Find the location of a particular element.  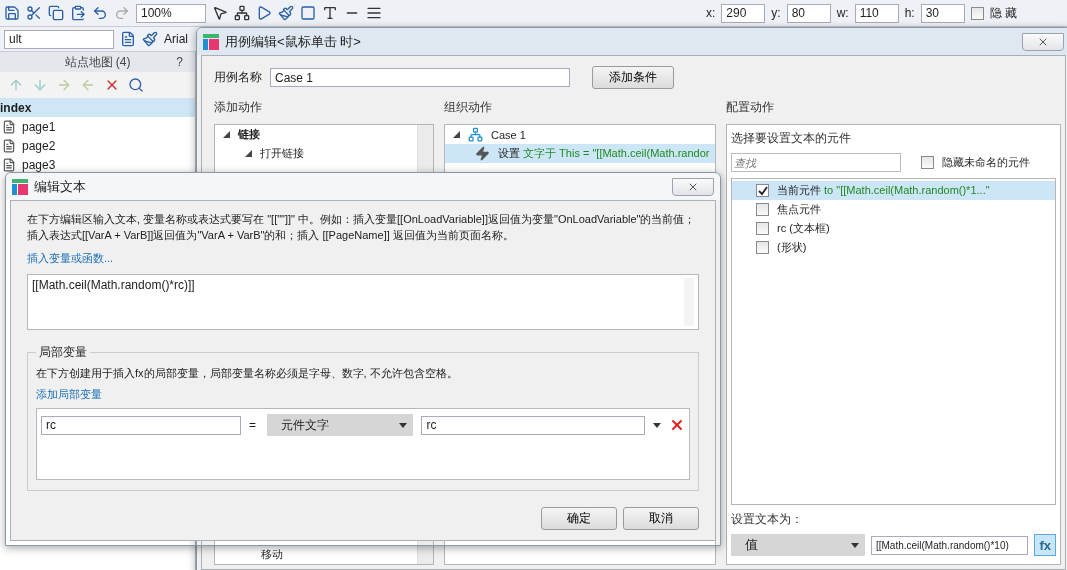

page-item: page2 is located at coordinates (97, 145).